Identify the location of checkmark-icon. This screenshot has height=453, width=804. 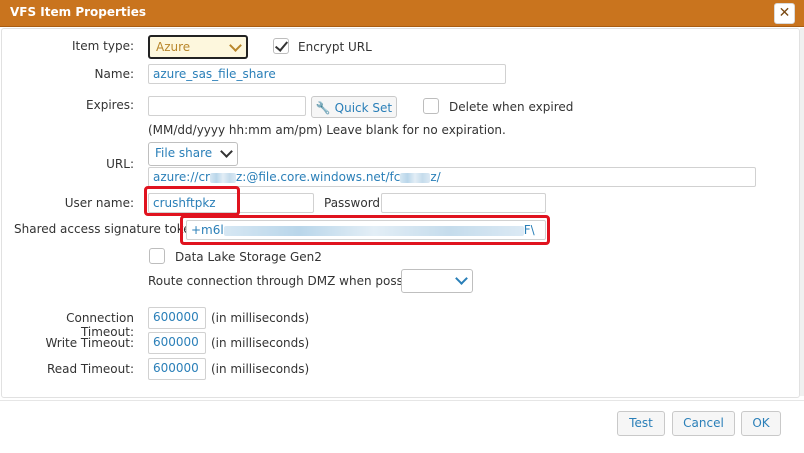
(281, 45).